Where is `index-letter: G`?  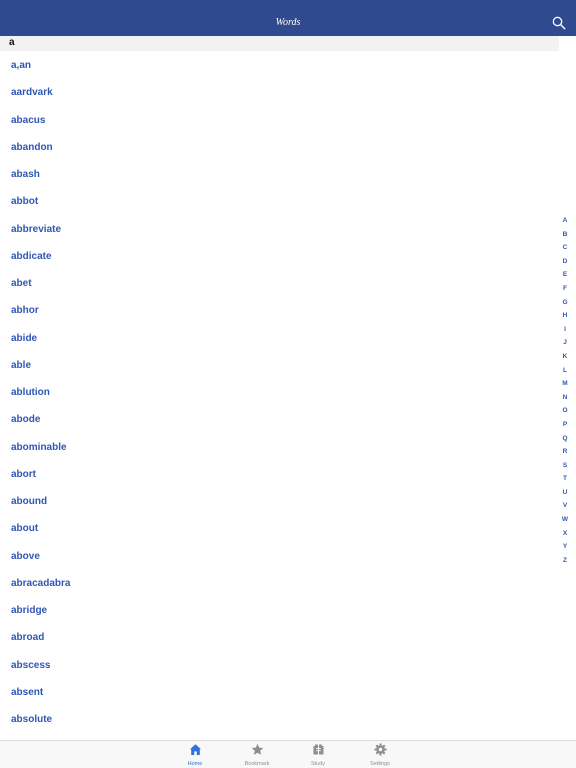 index-letter: G is located at coordinates (565, 303).